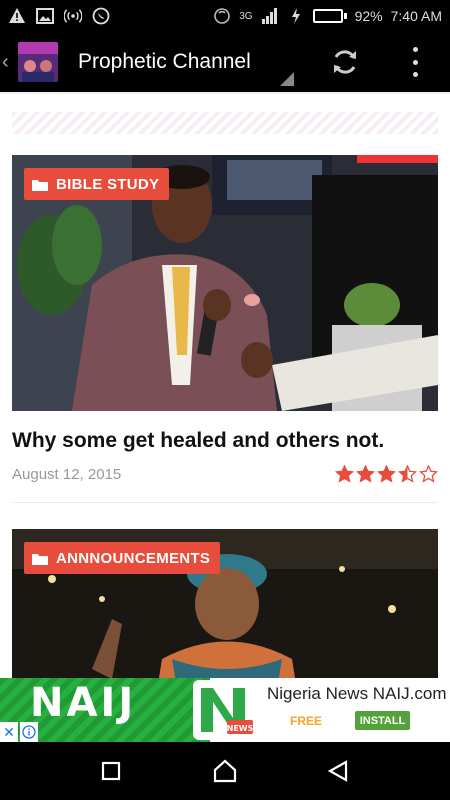  Describe the element at coordinates (225, 474) in the screenshot. I see `post-meta: August 12, 2015` at that location.